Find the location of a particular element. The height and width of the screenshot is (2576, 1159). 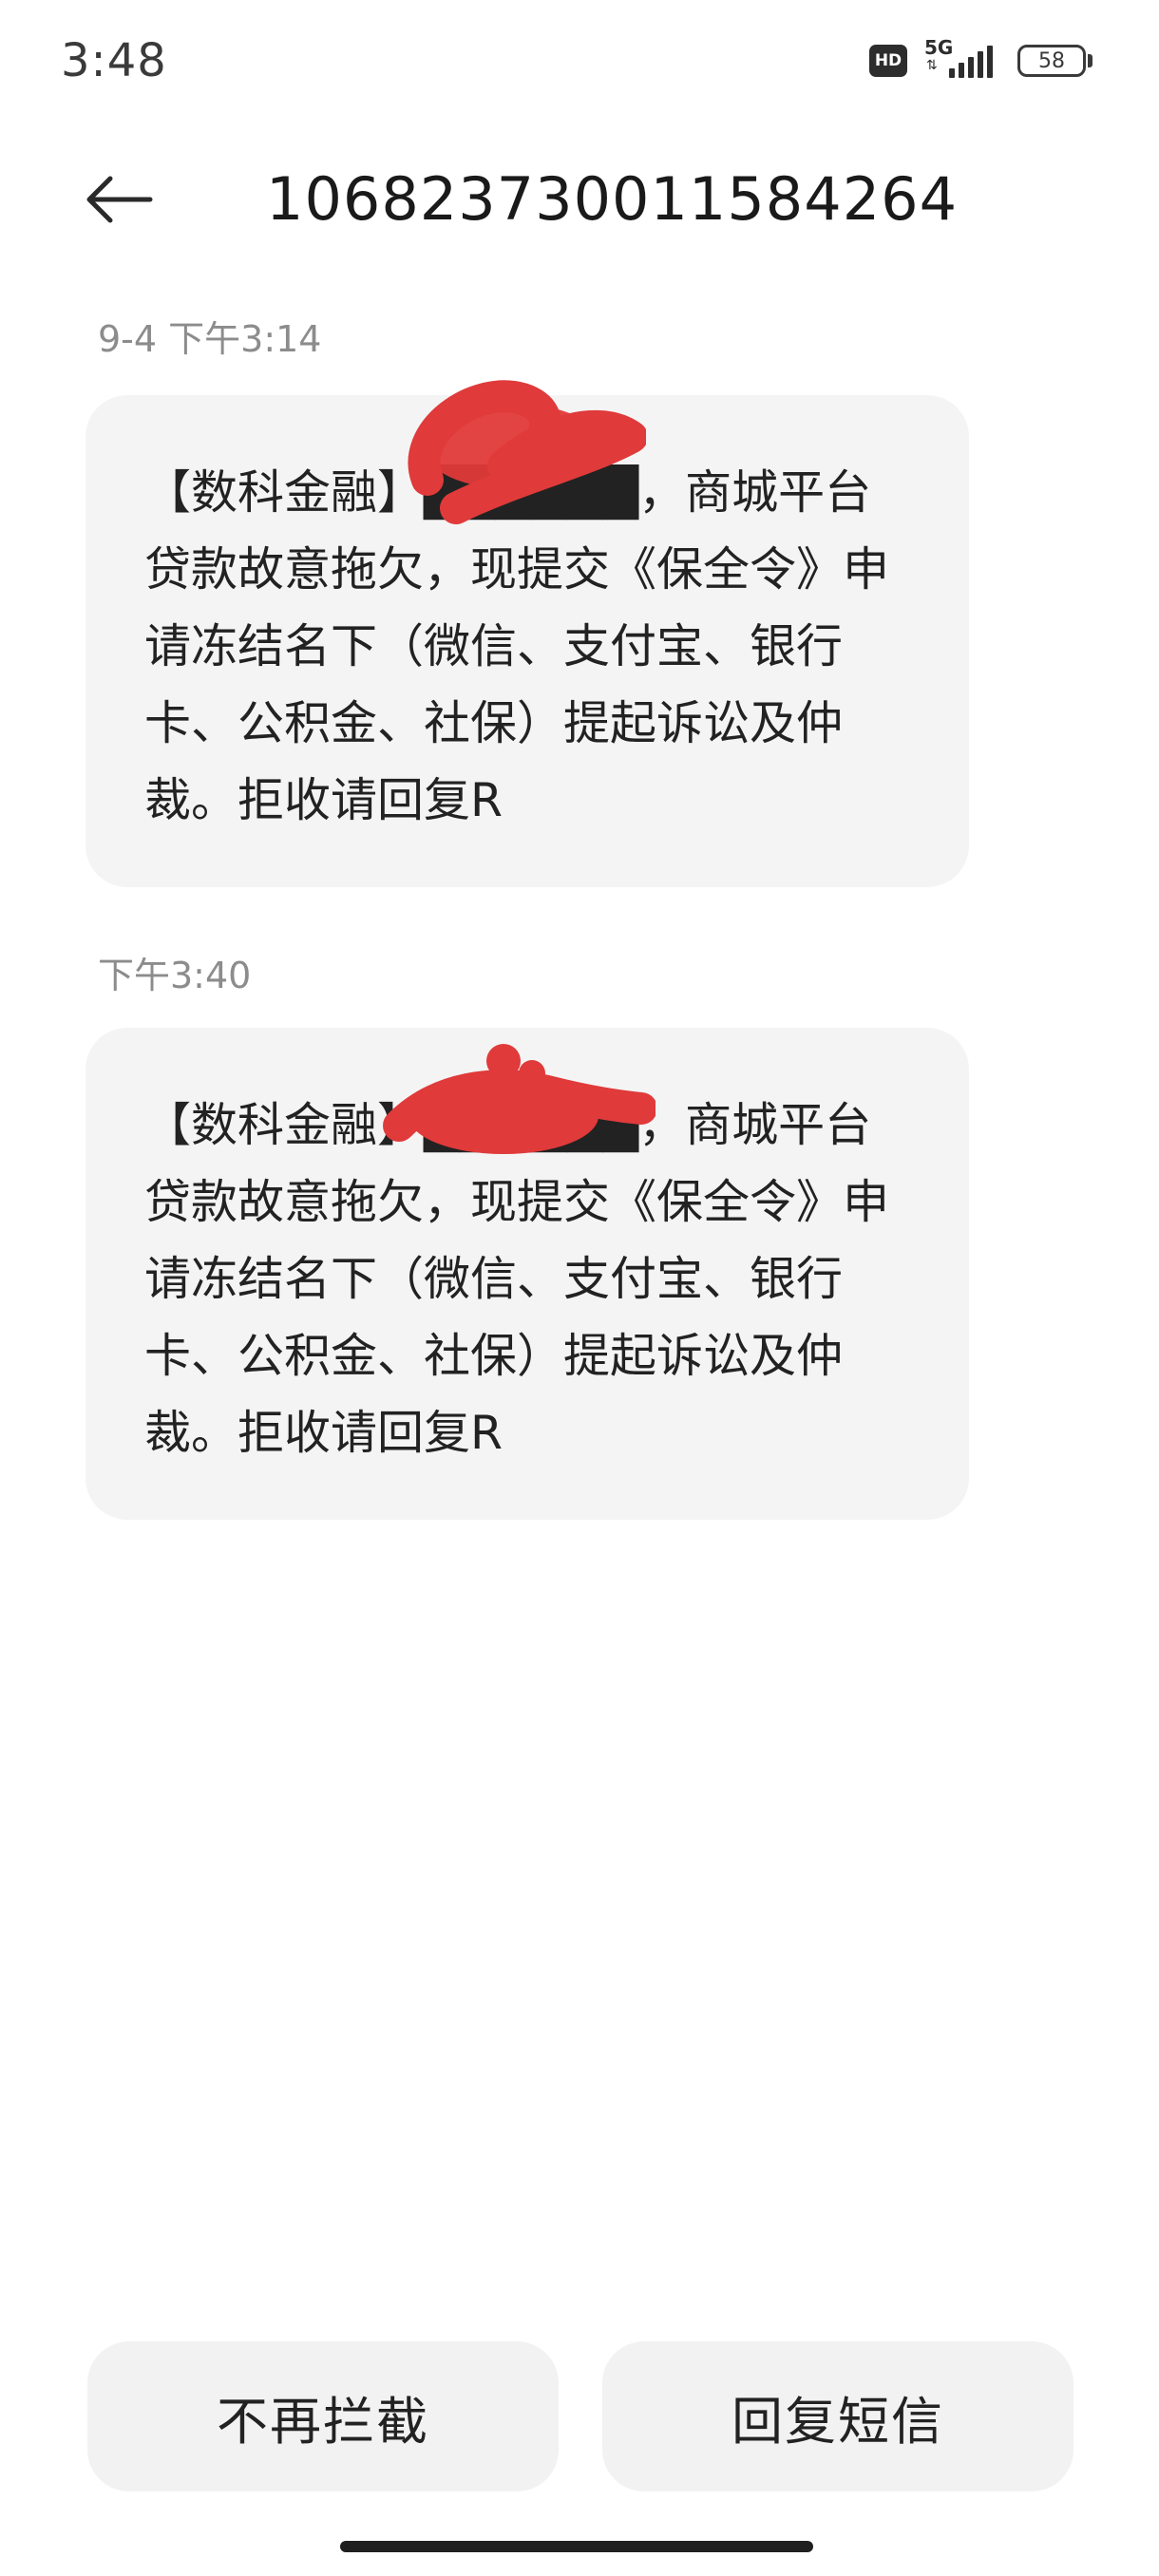

arrow-left-icon is located at coordinates (119, 199).